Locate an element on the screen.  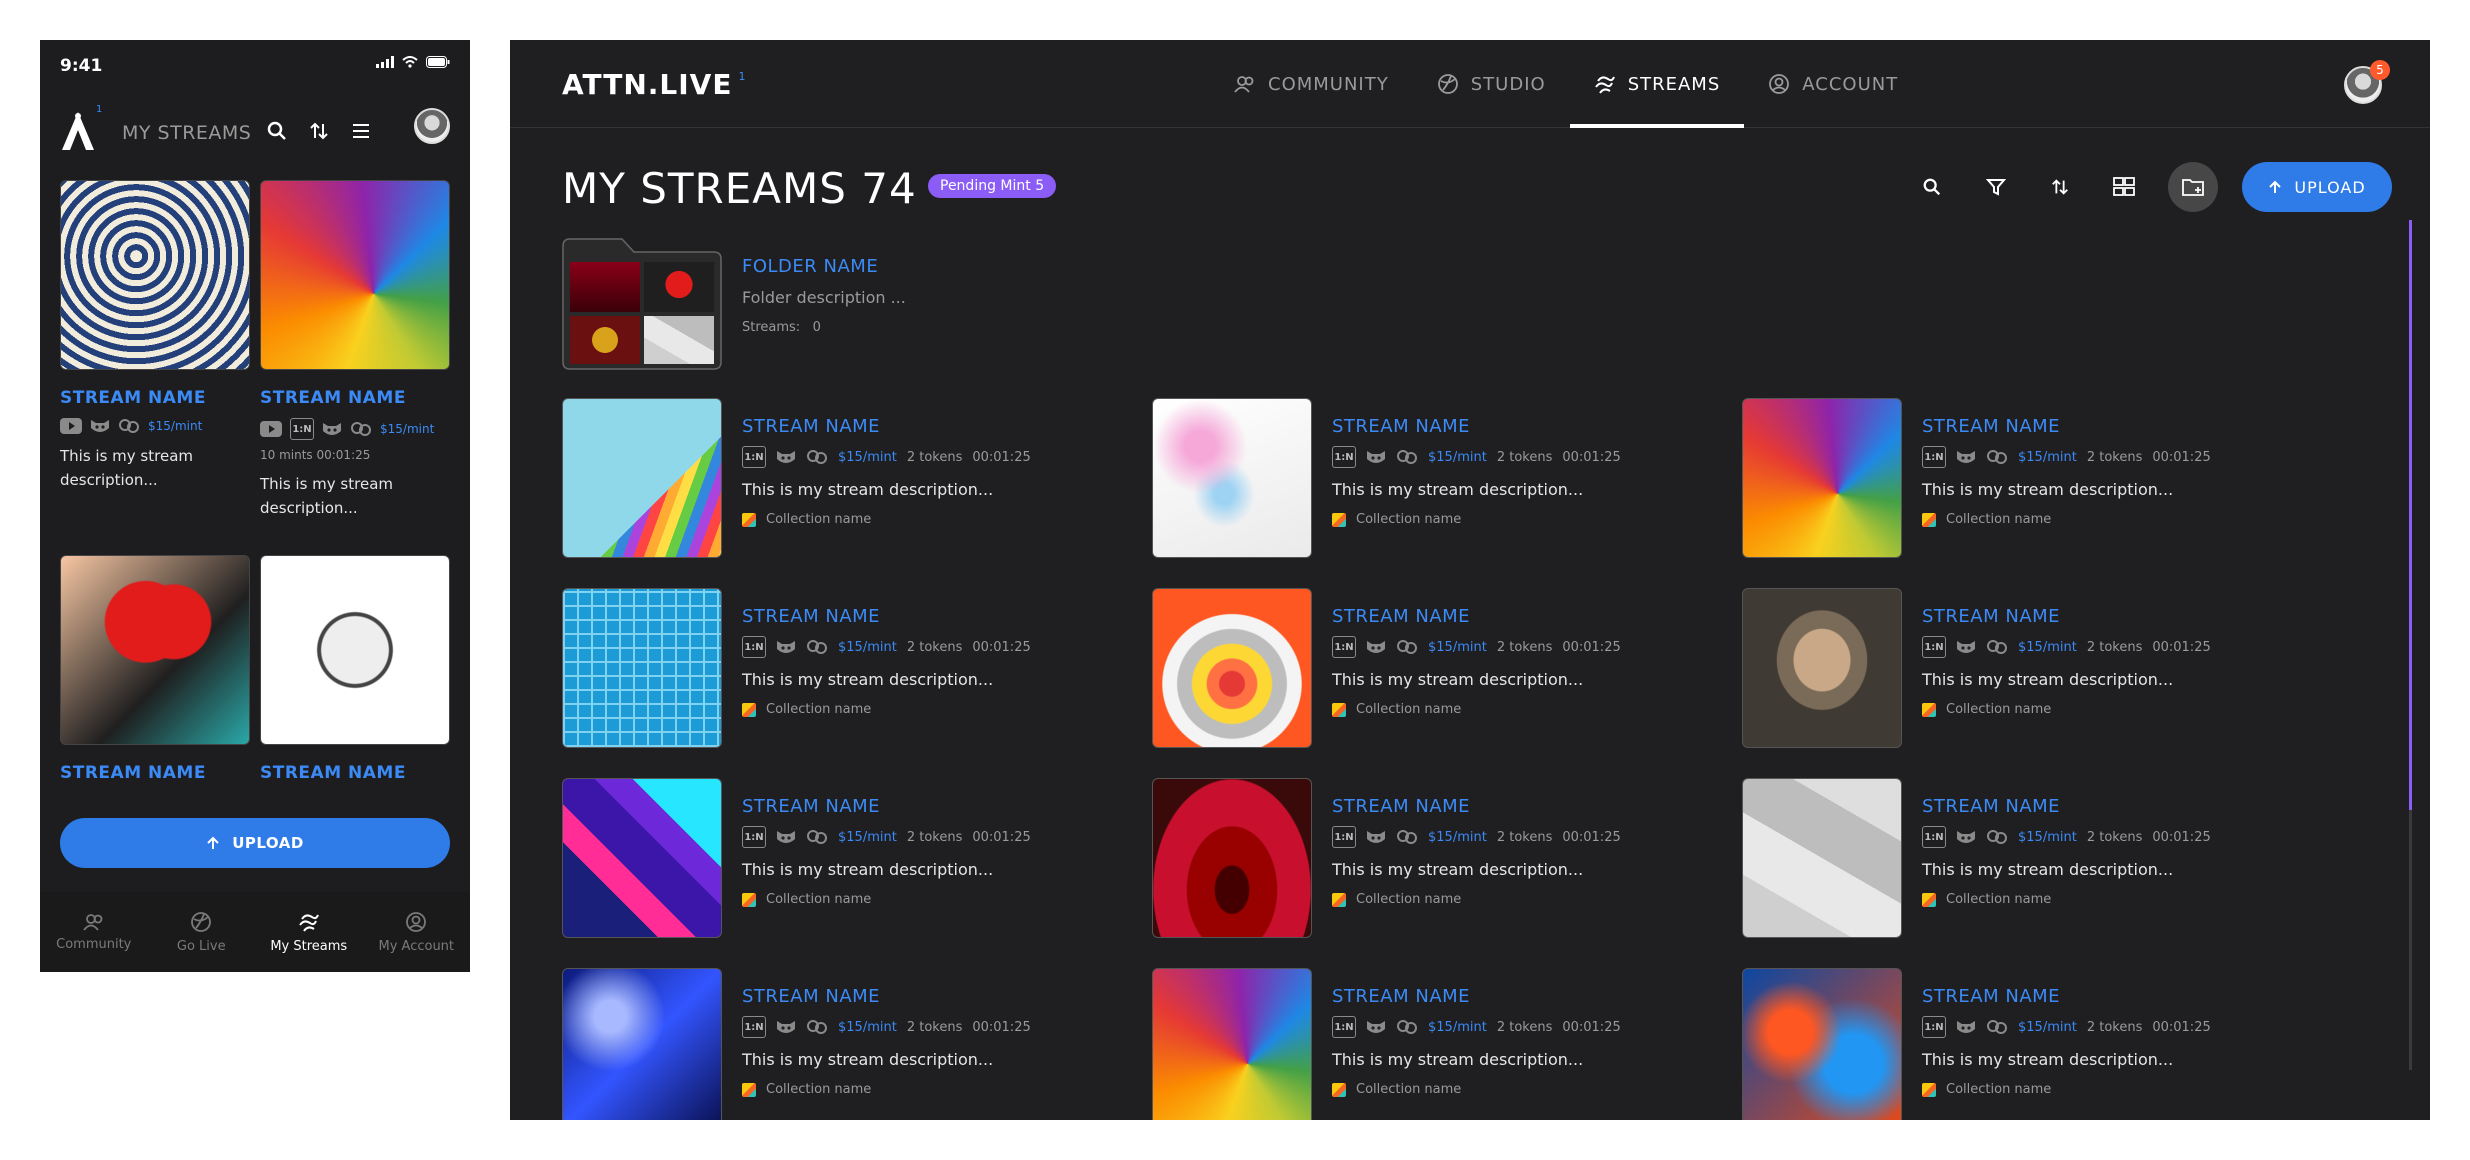
mask-icon is located at coordinates (1376, 457).